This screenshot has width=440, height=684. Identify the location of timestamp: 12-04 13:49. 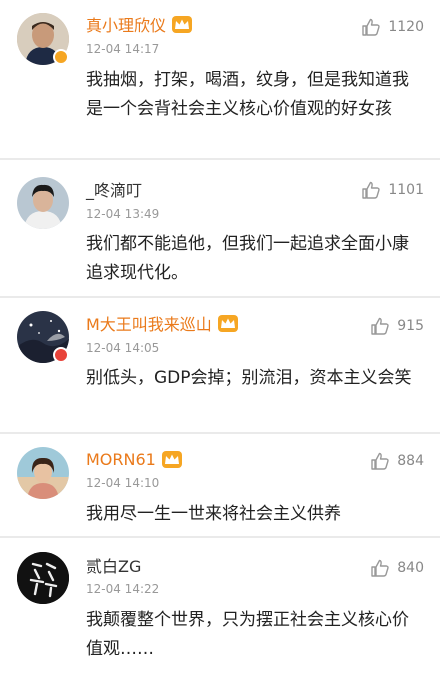
(123, 214).